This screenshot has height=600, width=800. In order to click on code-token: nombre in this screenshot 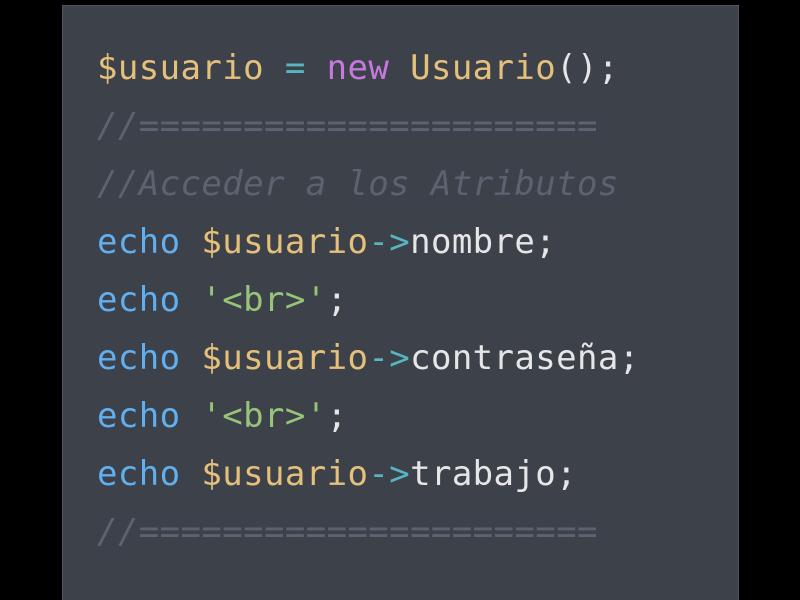, I will do `click(473, 242)`.